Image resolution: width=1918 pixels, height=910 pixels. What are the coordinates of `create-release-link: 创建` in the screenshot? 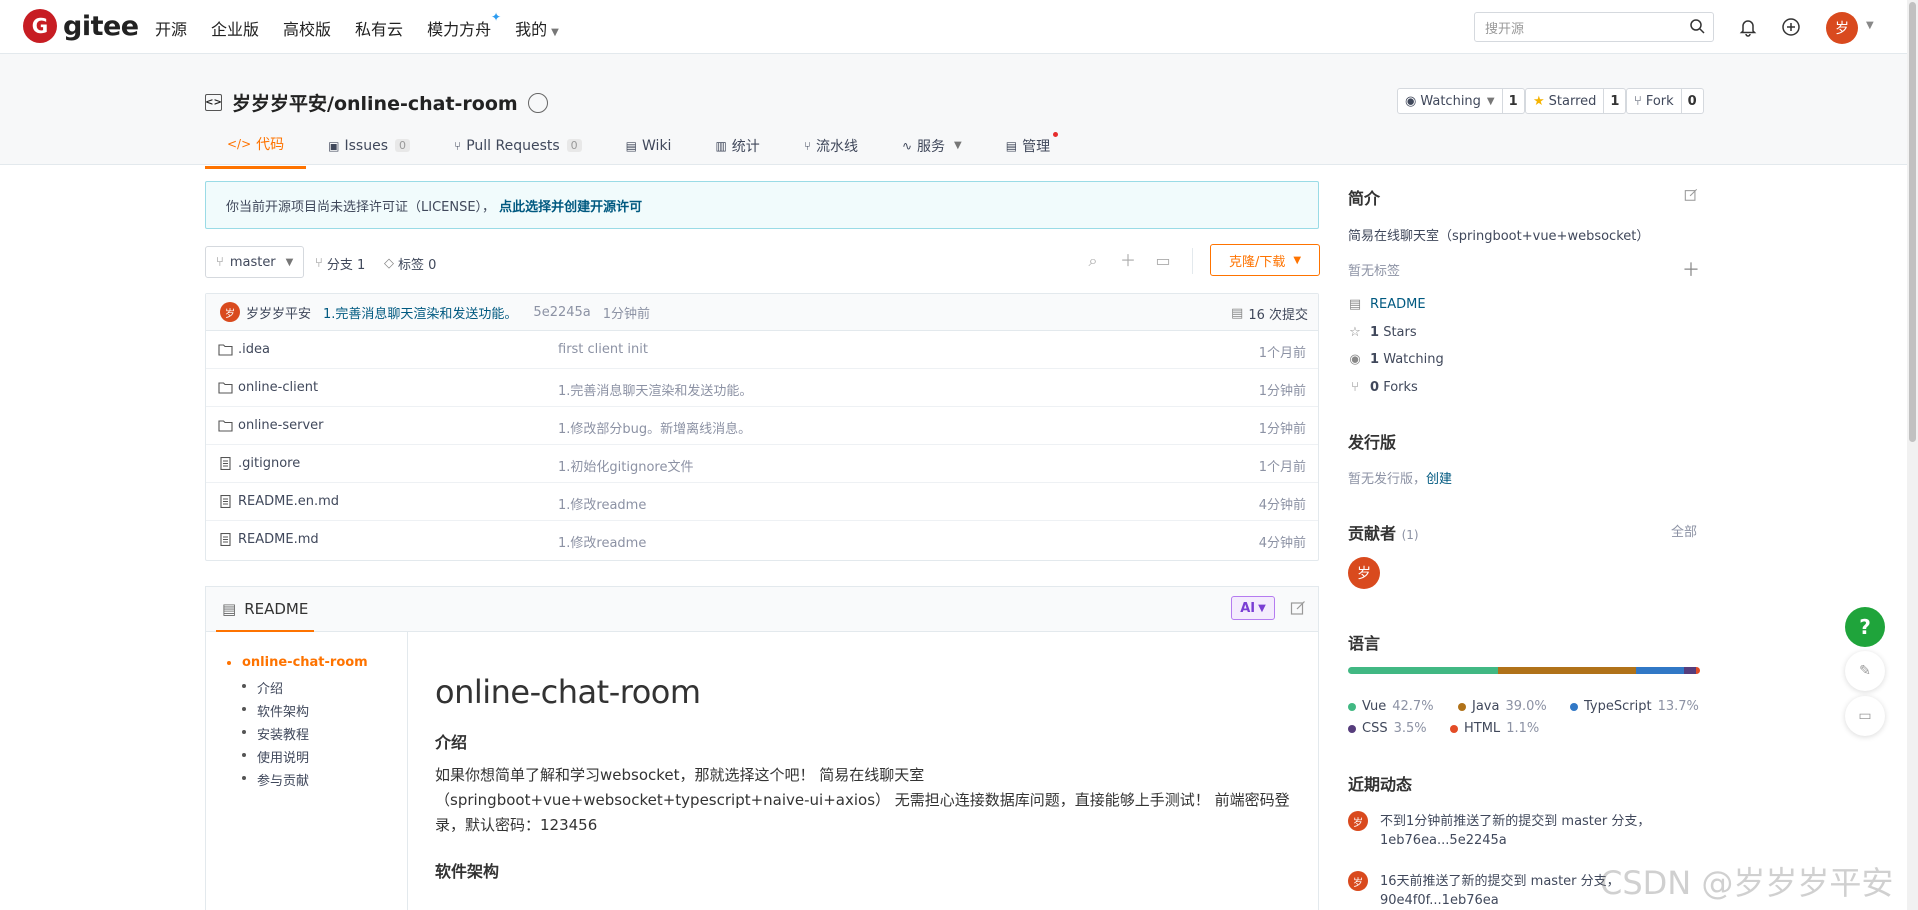 It's located at (1439, 479).